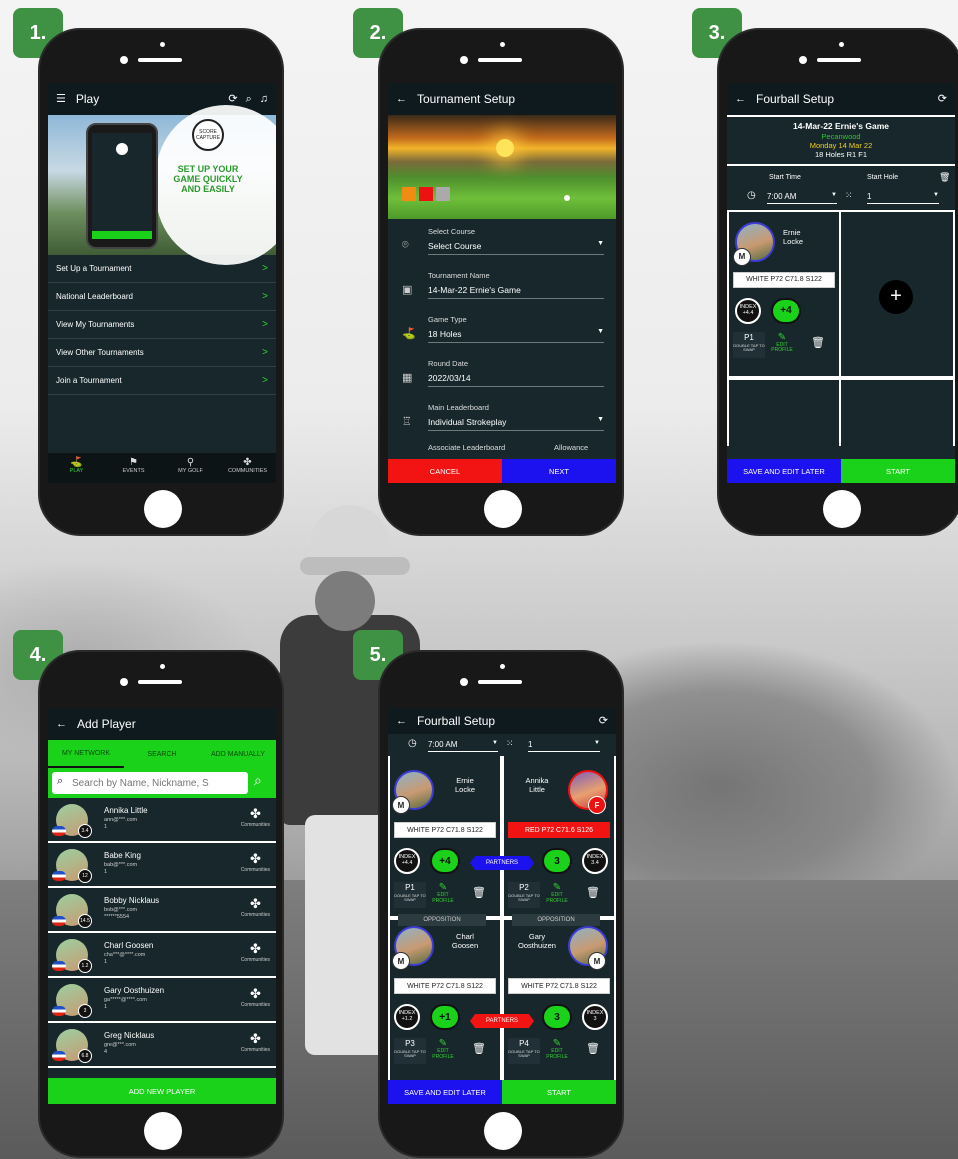  I want to click on page-title: Add Player, so click(106, 724).